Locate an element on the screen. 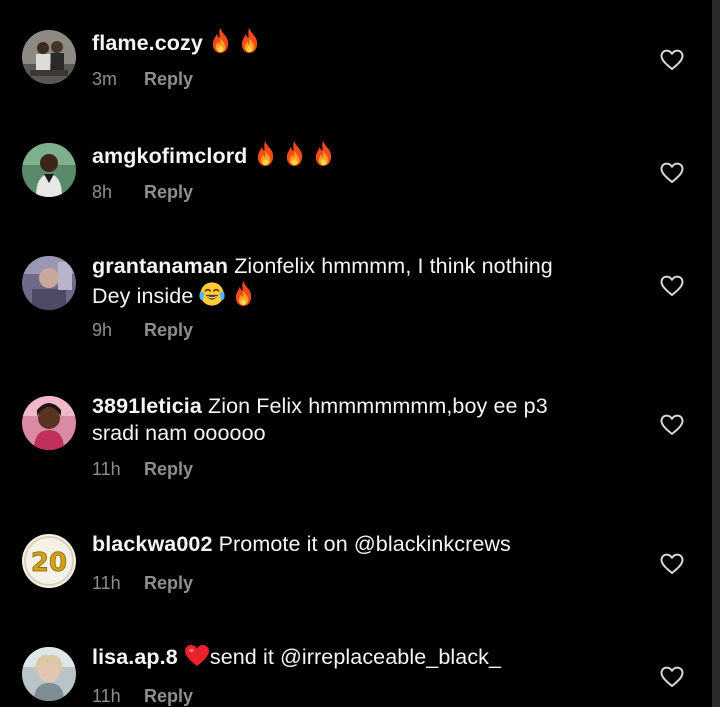 The width and height of the screenshot is (720, 707). comment-text: lisa.ap.8 send it @irreplaceable_black_ is located at coordinates (362, 659).